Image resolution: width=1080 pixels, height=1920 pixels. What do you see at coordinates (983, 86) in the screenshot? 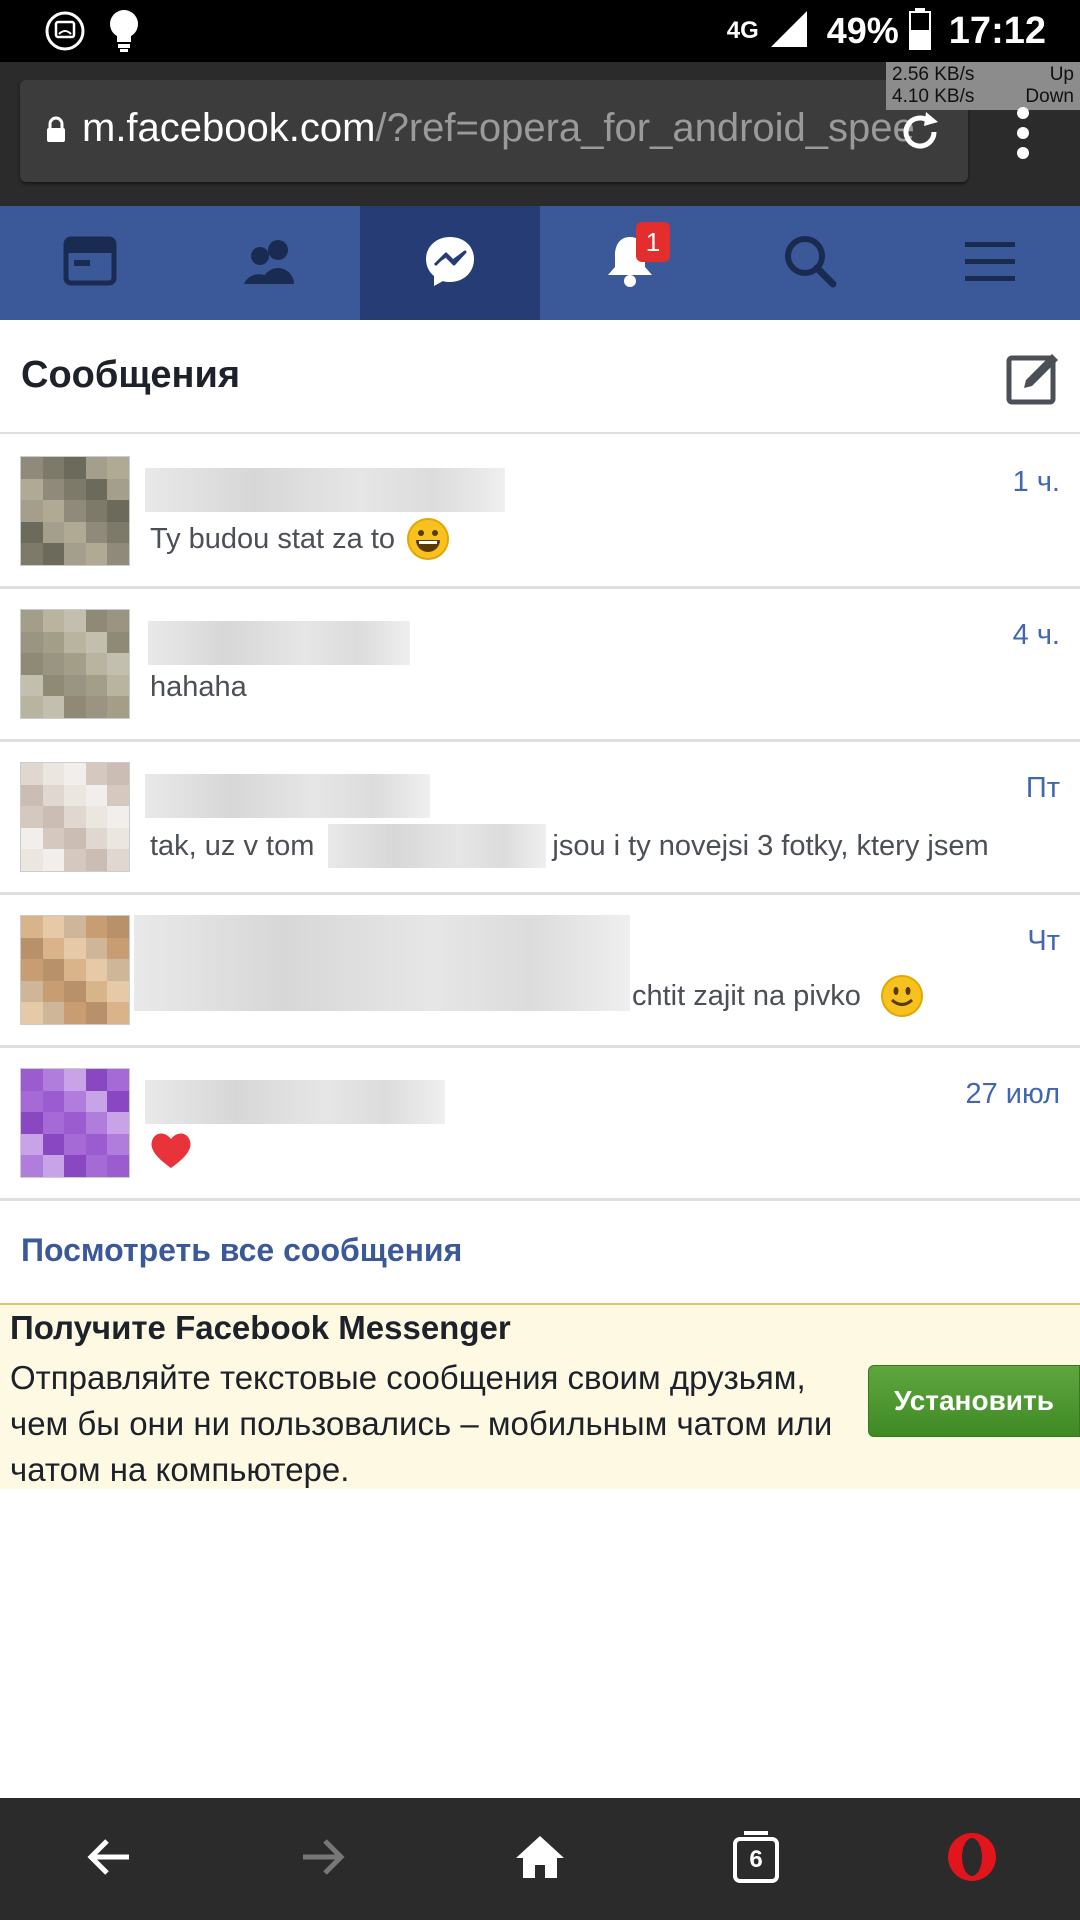
I see `network-speed-overlay: 2.56 KB/s Up 4.10 KB/s Down` at bounding box center [983, 86].